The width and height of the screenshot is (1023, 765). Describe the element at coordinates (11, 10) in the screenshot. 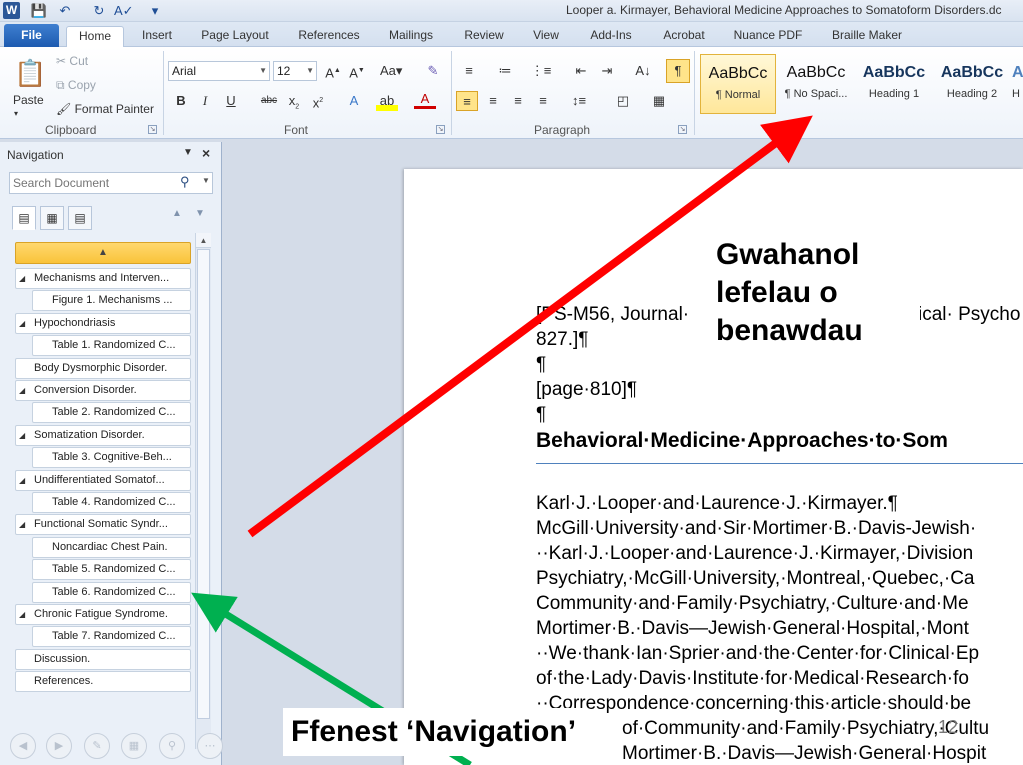

I see `word-app-icon: W` at that location.